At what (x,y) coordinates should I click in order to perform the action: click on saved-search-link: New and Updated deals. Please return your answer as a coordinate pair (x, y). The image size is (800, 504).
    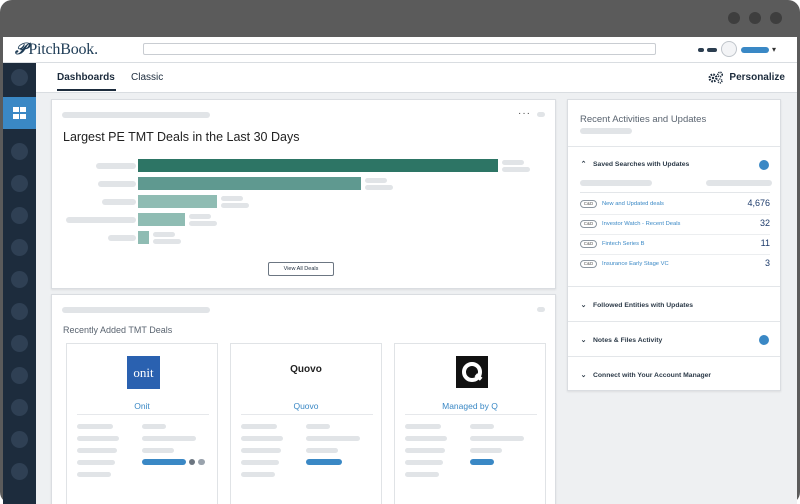
    Looking at the image, I should click on (633, 204).